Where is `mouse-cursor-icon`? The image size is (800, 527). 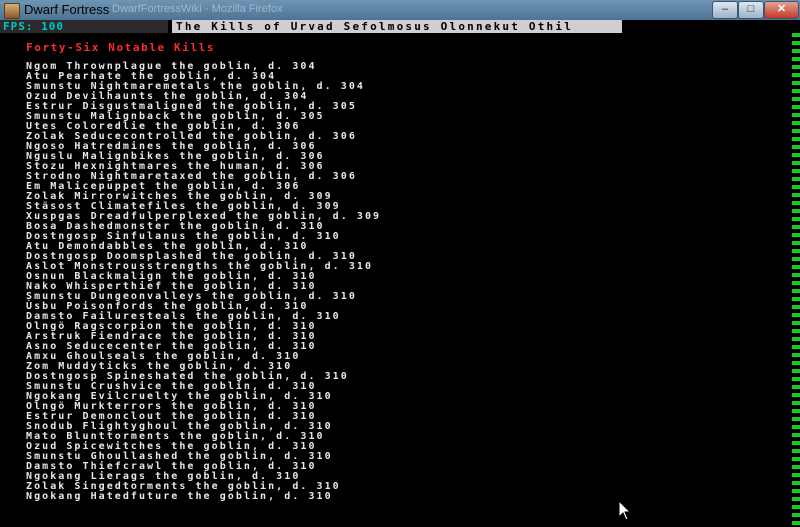 mouse-cursor-icon is located at coordinates (625, 510).